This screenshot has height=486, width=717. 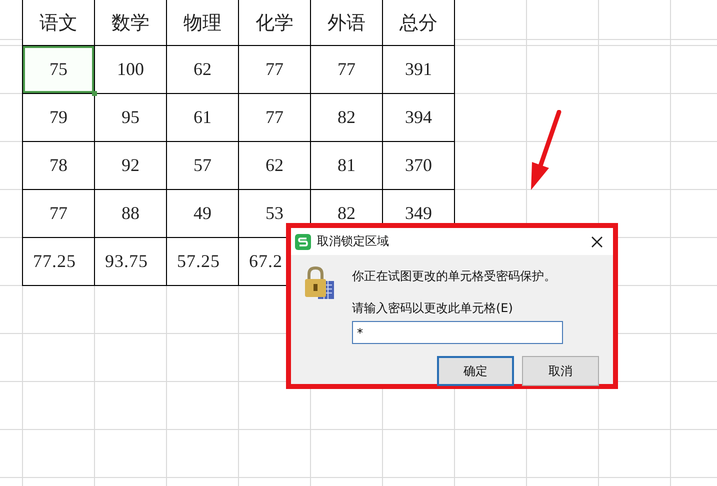 What do you see at coordinates (418, 118) in the screenshot?
I see `table-cell: 394` at bounding box center [418, 118].